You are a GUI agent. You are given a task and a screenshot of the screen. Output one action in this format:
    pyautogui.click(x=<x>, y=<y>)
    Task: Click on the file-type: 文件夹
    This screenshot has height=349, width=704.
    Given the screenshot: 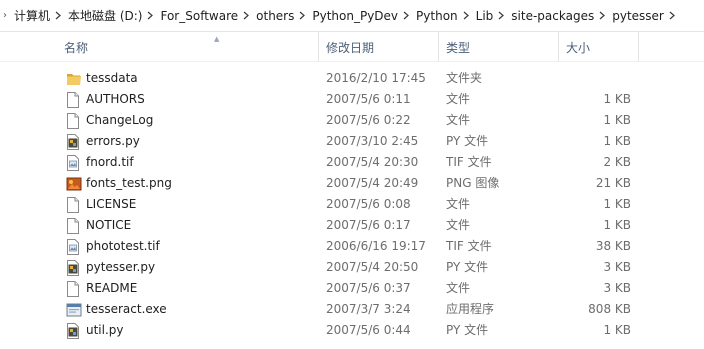 What is the action you would take?
    pyautogui.click(x=464, y=78)
    